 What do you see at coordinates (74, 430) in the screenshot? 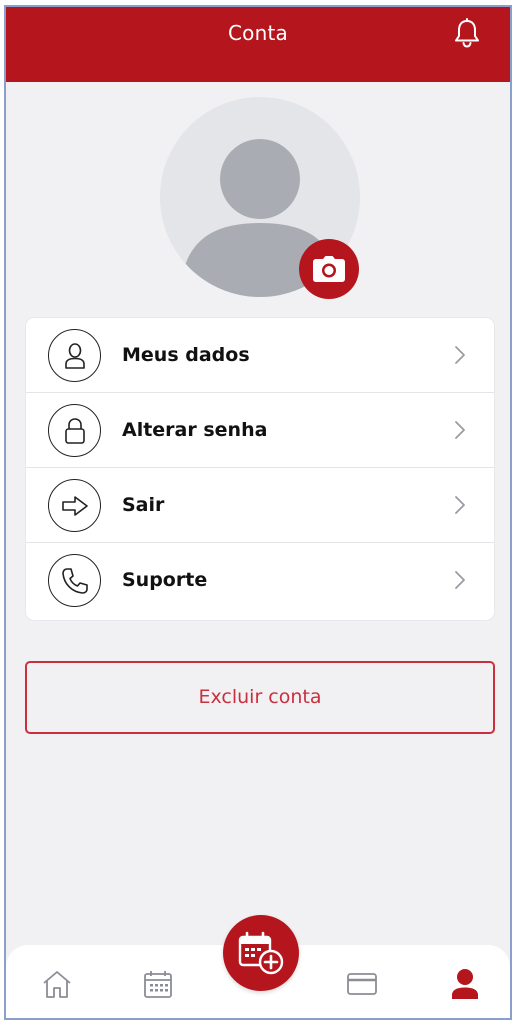
I see `lock-icon` at bounding box center [74, 430].